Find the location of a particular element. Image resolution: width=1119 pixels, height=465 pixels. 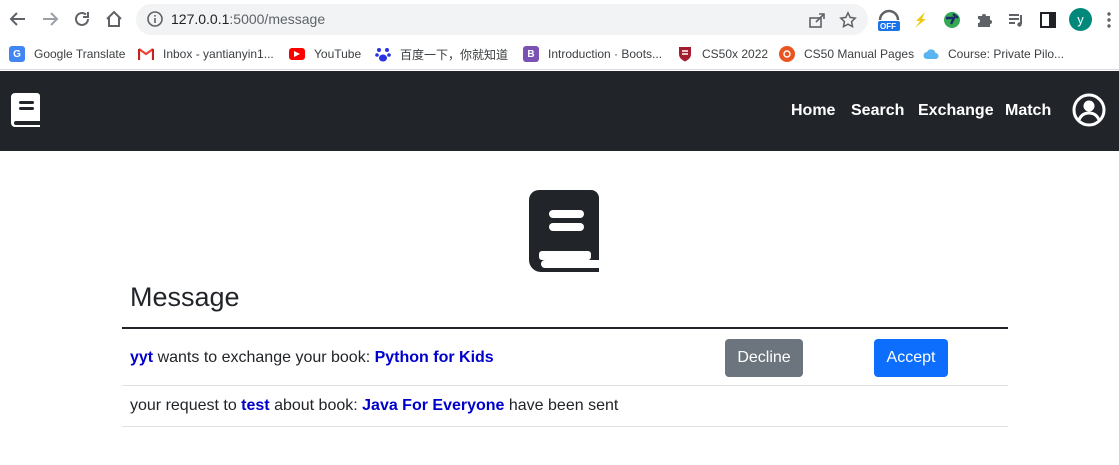

side-panel-icon is located at coordinates (1048, 20).